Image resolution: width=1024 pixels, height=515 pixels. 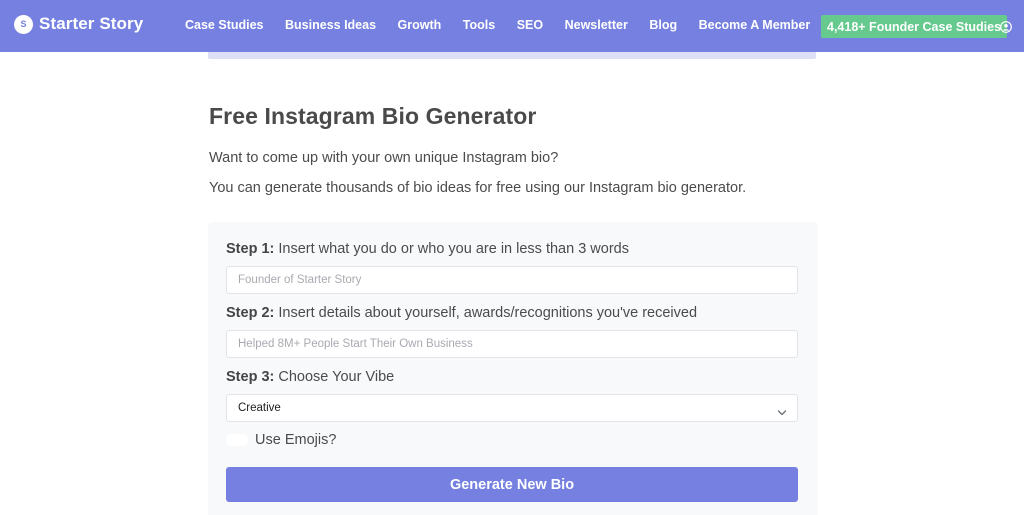 I want to click on nav-link-case-studies: Case Studies, so click(x=224, y=25).